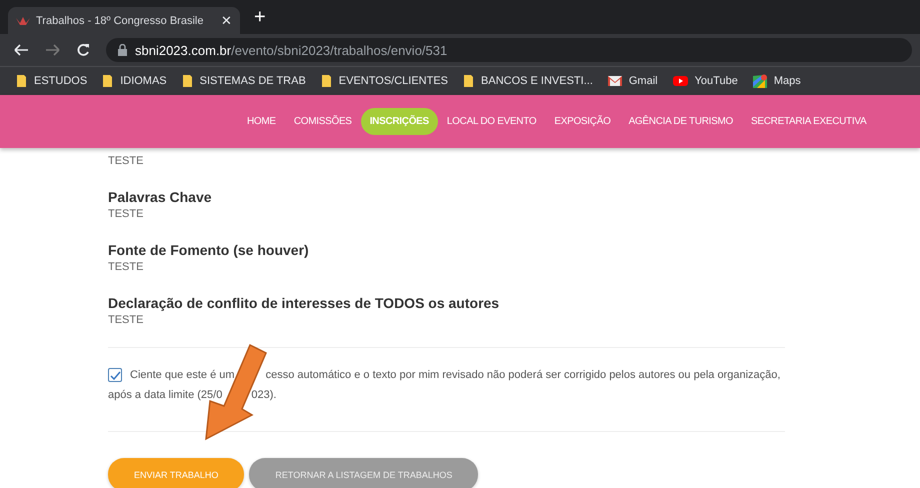 The height and width of the screenshot is (488, 920). What do you see at coordinates (633, 81) in the screenshot?
I see `bookmark: Gmail` at bounding box center [633, 81].